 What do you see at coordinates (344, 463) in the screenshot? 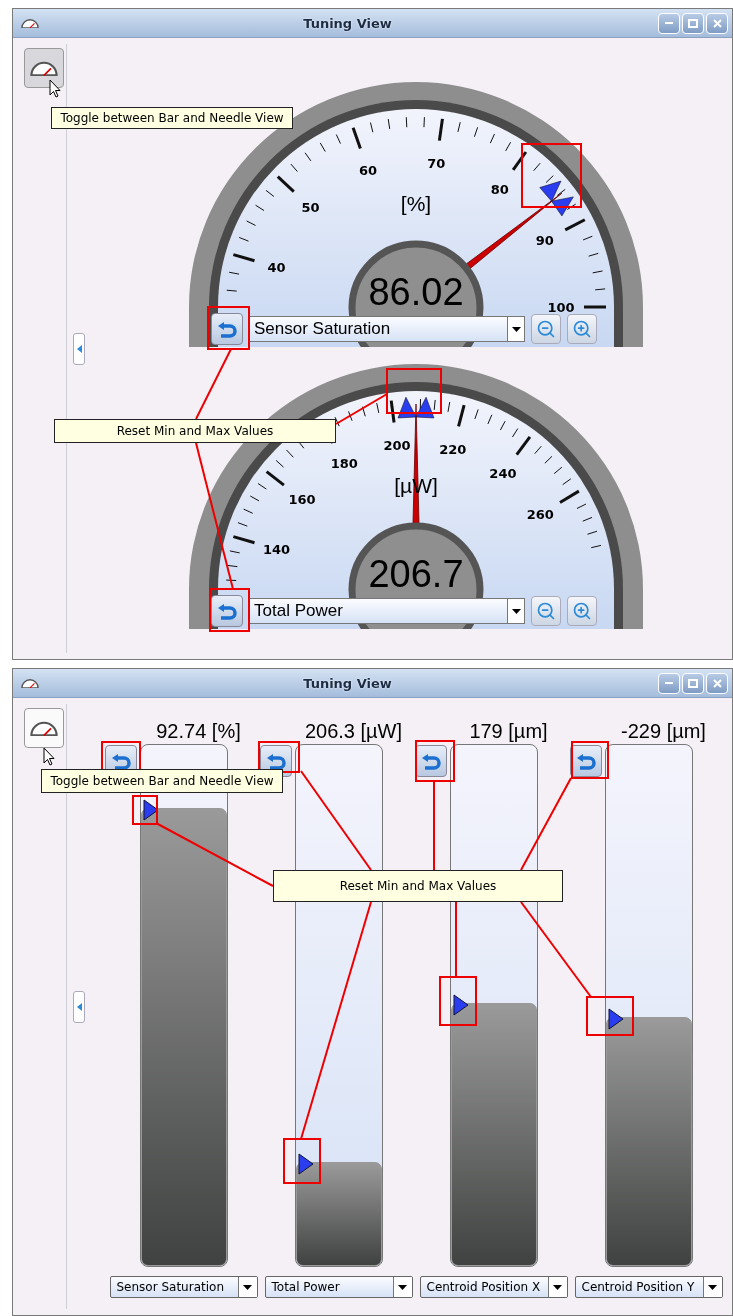
I see `scale-label: 180` at bounding box center [344, 463].